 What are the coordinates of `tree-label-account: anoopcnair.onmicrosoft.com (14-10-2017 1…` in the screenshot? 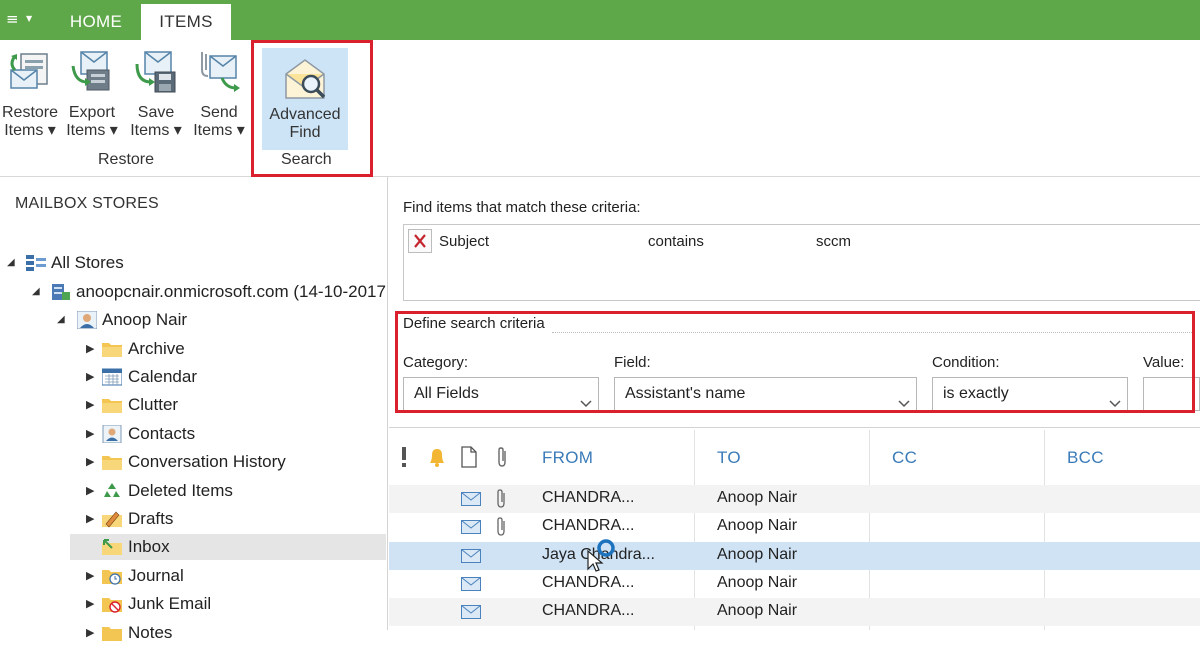 It's located at (232, 291).